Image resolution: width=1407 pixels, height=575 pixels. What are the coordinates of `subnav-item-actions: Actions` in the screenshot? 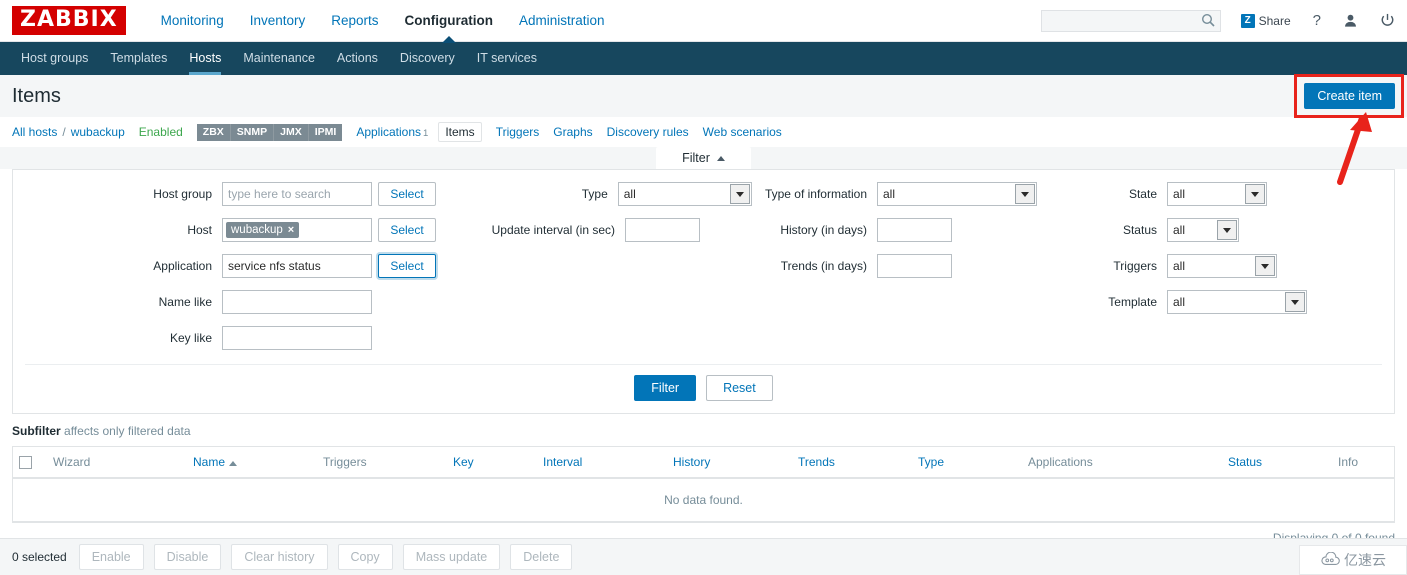 It's located at (357, 58).